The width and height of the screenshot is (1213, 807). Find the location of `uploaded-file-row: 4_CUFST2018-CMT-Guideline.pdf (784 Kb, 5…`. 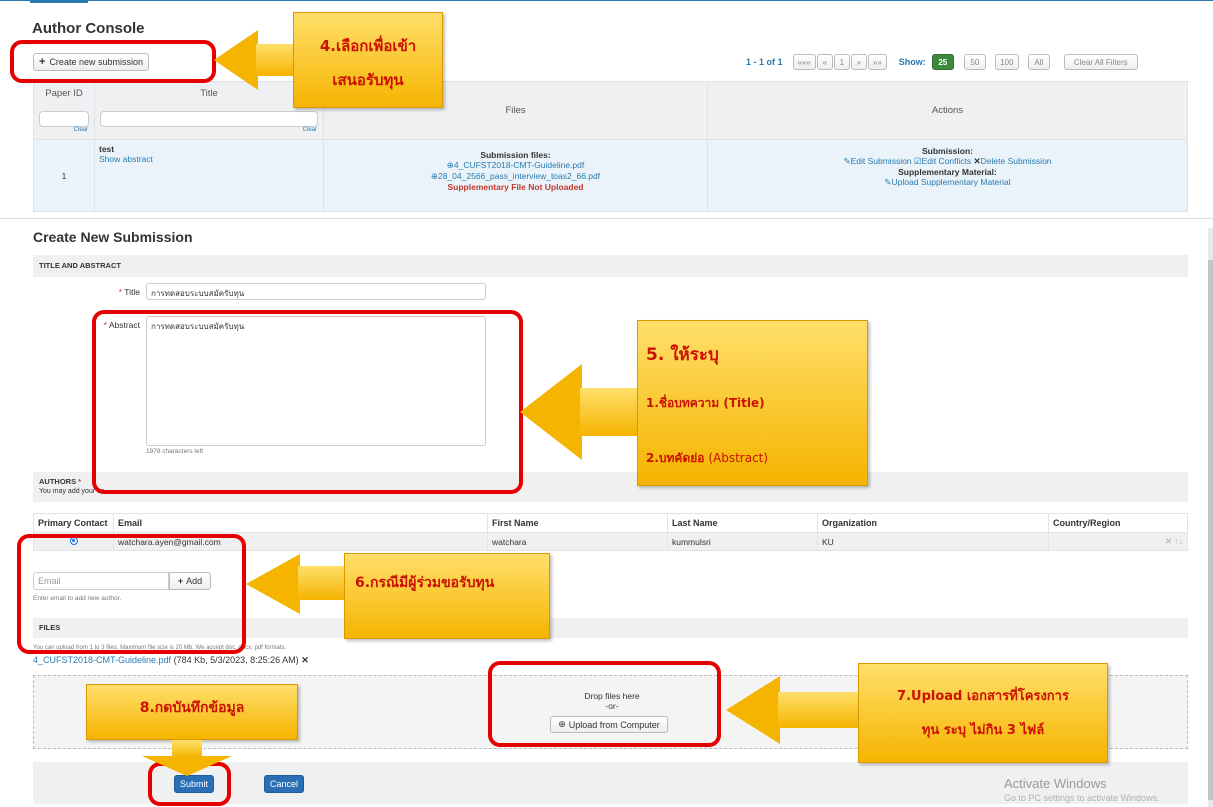

uploaded-file-row: 4_CUFST2018-CMT-Guideline.pdf (784 Kb, 5… is located at coordinates (171, 660).